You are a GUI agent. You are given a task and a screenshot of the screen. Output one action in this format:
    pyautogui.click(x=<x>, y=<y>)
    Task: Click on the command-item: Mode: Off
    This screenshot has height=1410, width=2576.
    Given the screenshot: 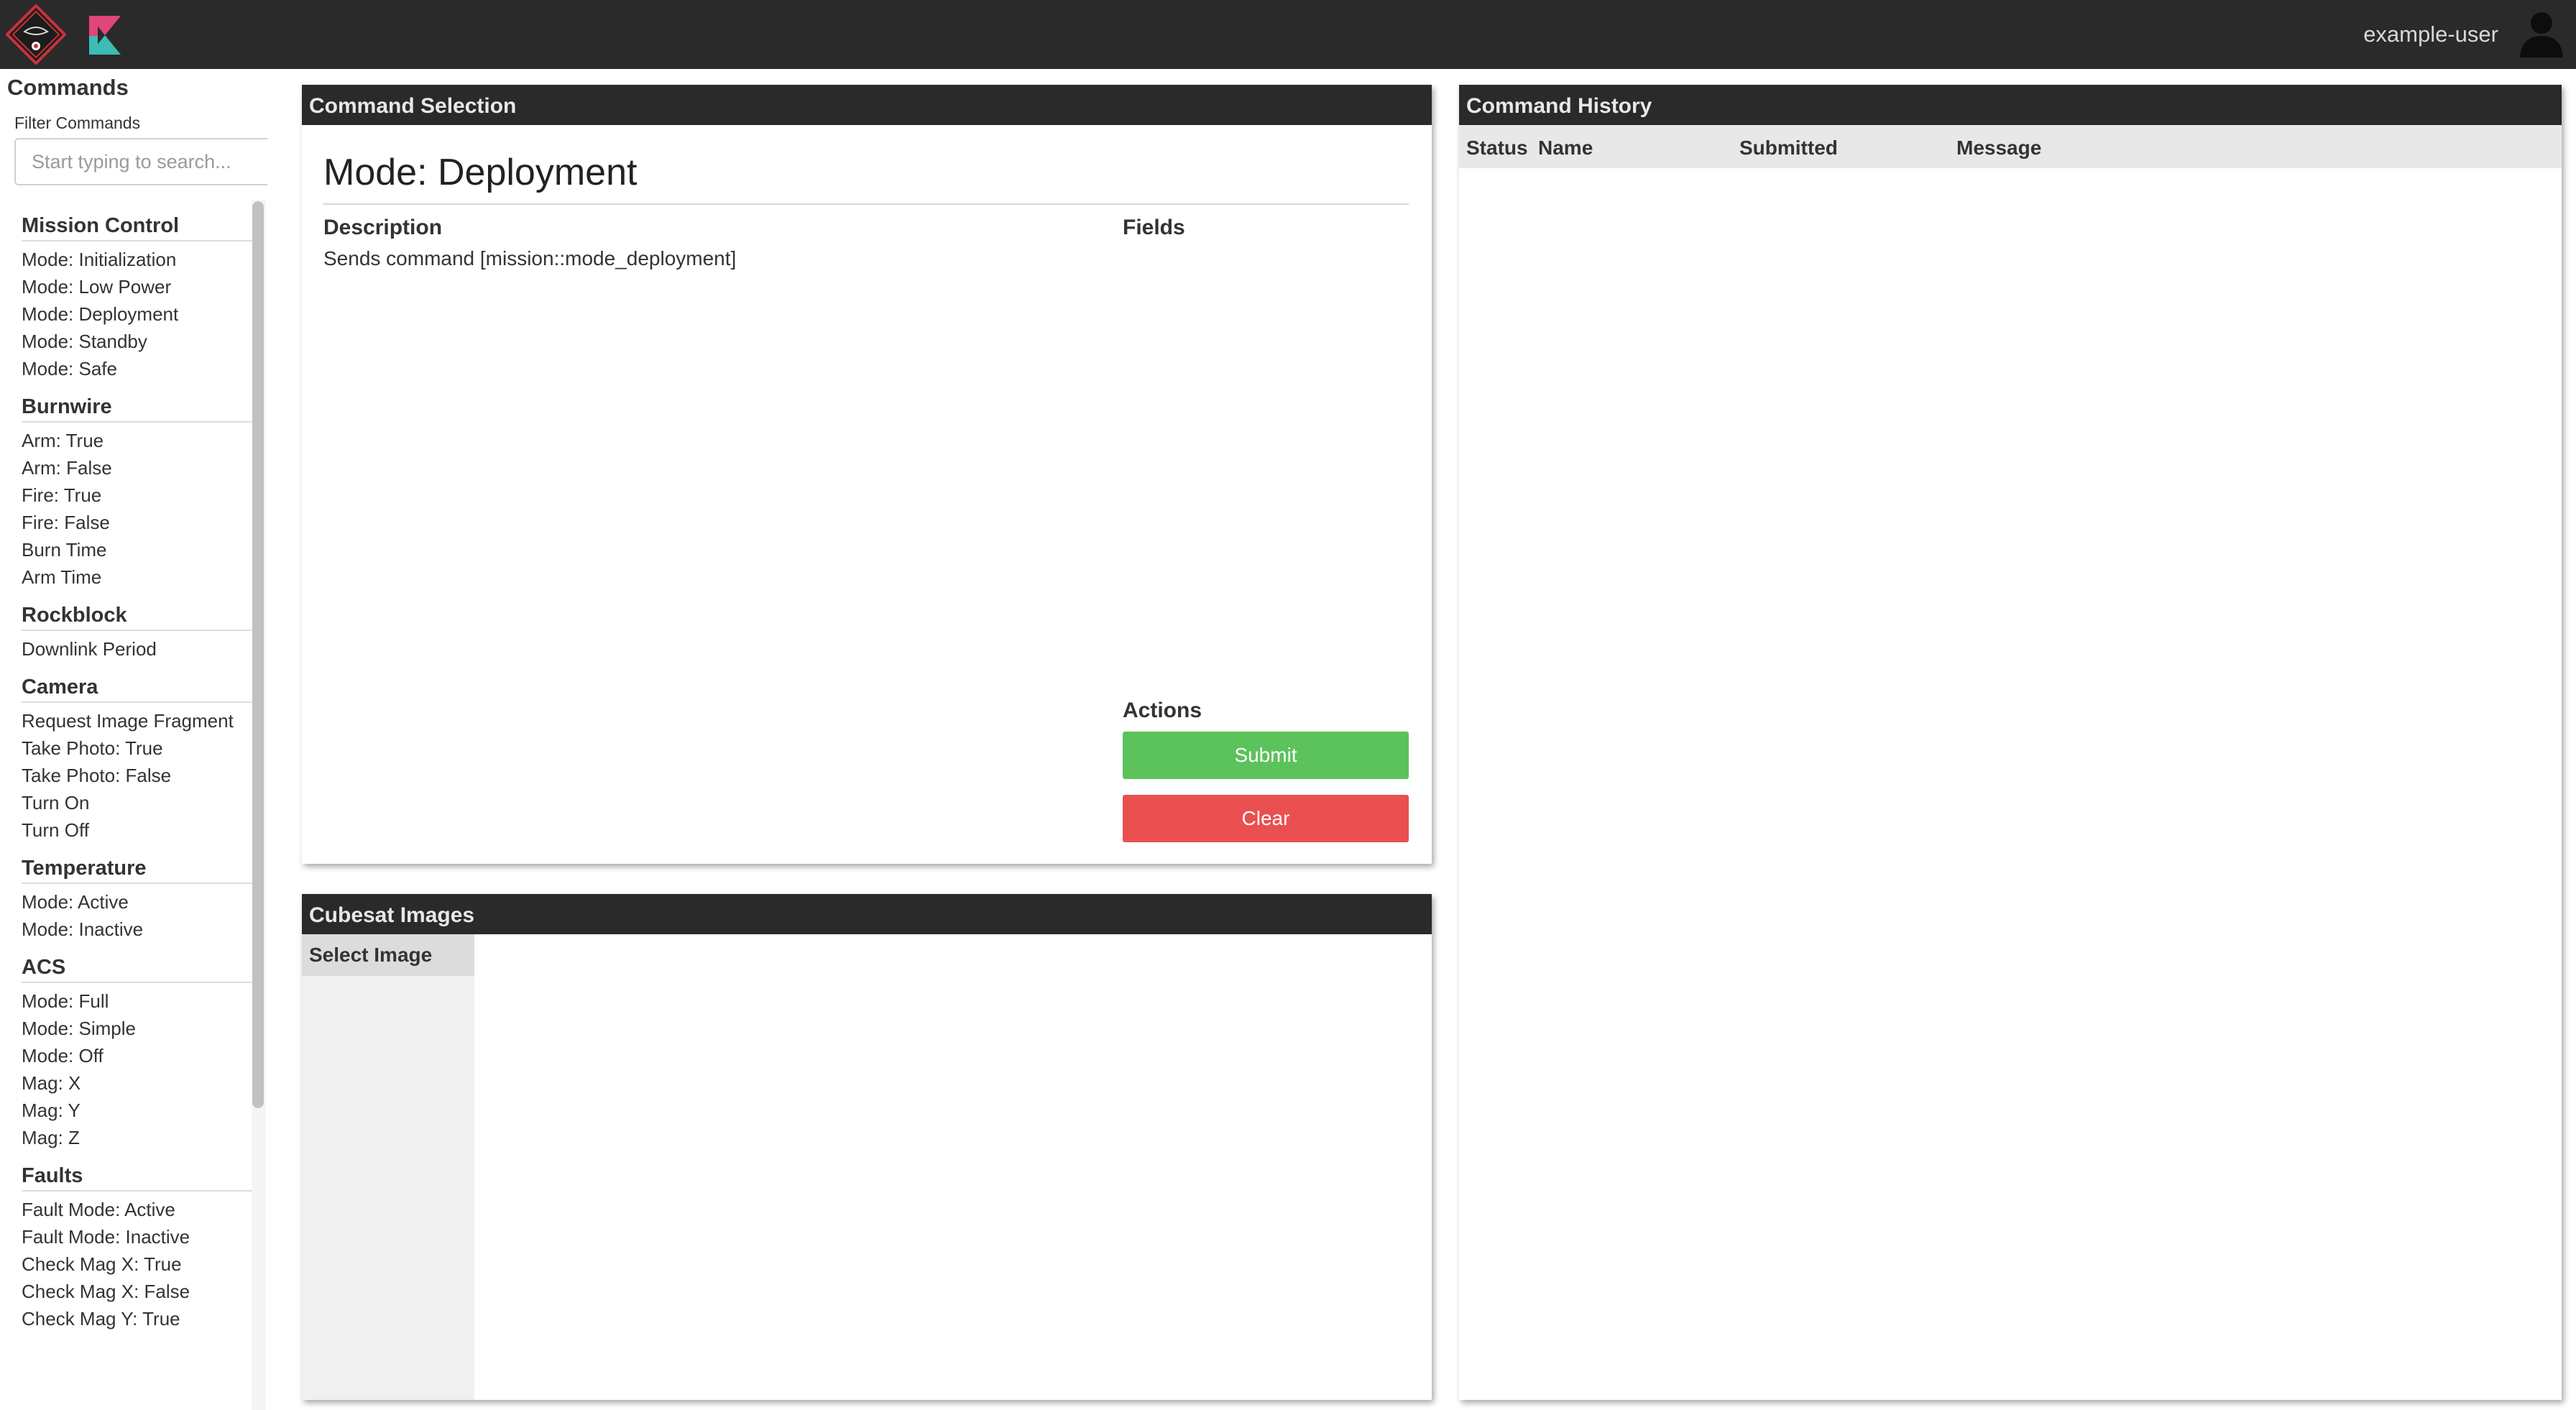 What is the action you would take?
    pyautogui.click(x=137, y=1055)
    